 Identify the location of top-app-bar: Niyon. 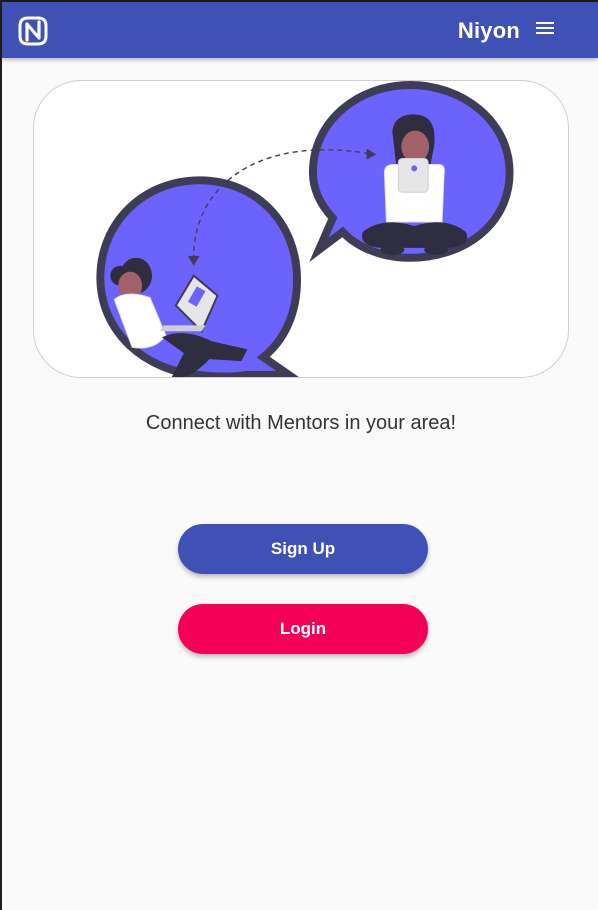
(300, 29).